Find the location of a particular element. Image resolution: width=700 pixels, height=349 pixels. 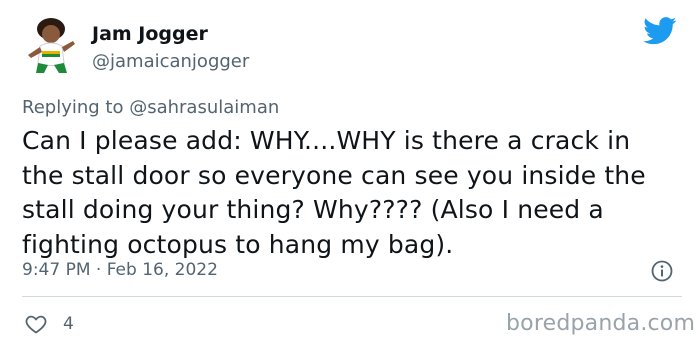

watermark: boredpanda.com is located at coordinates (601, 323).